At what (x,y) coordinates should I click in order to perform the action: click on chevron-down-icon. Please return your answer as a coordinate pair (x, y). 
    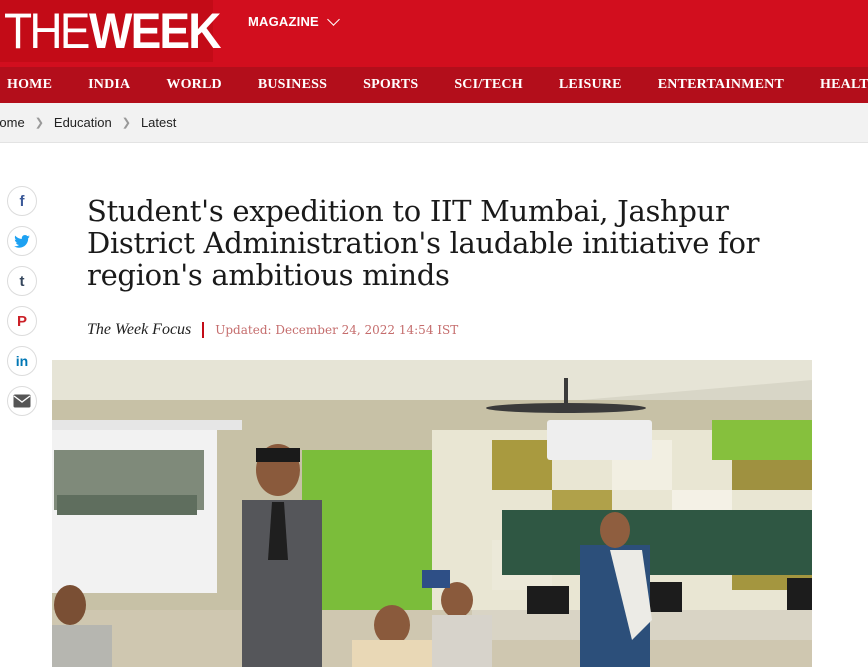
    Looking at the image, I should click on (333, 19).